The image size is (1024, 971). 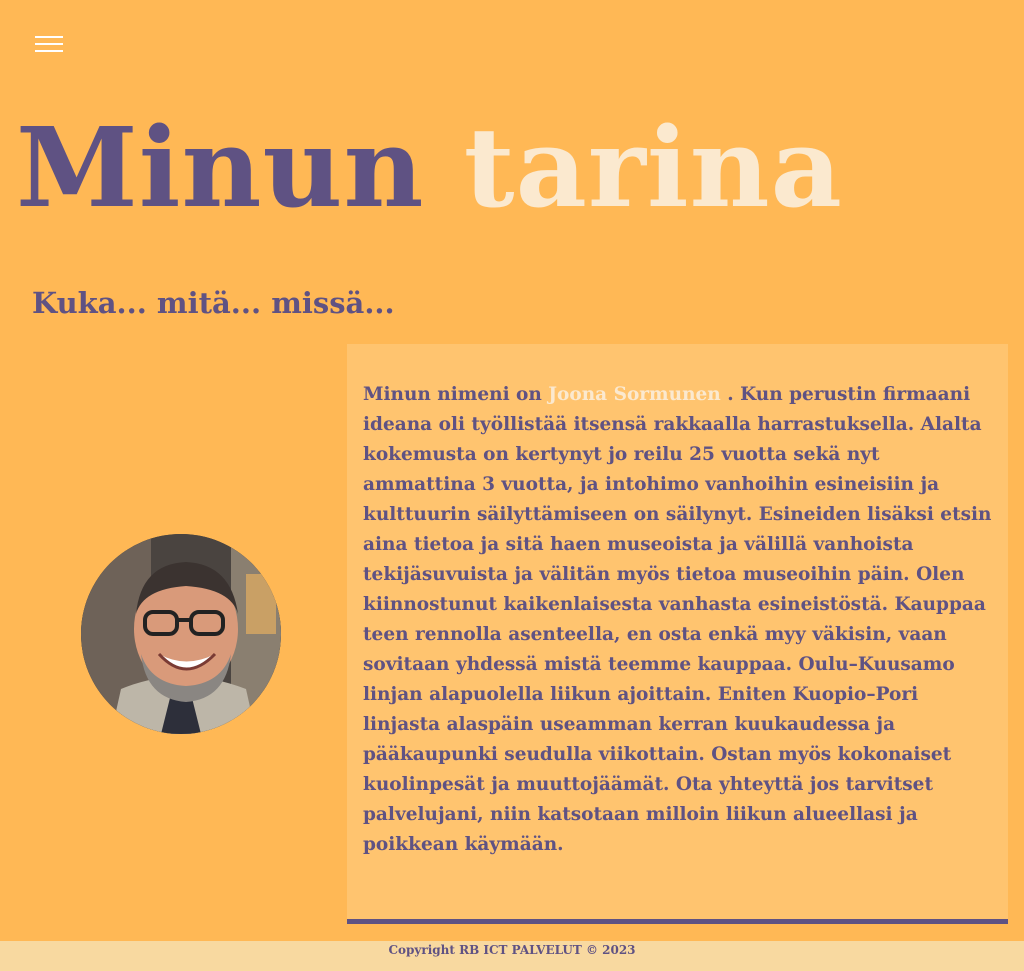 I want to click on footer: Copyright RB ICT PALVELUT © 2023, so click(x=512, y=956).